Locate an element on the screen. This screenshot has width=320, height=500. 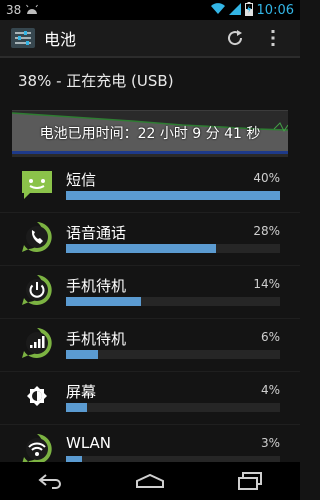
home-icon is located at coordinates (150, 481).